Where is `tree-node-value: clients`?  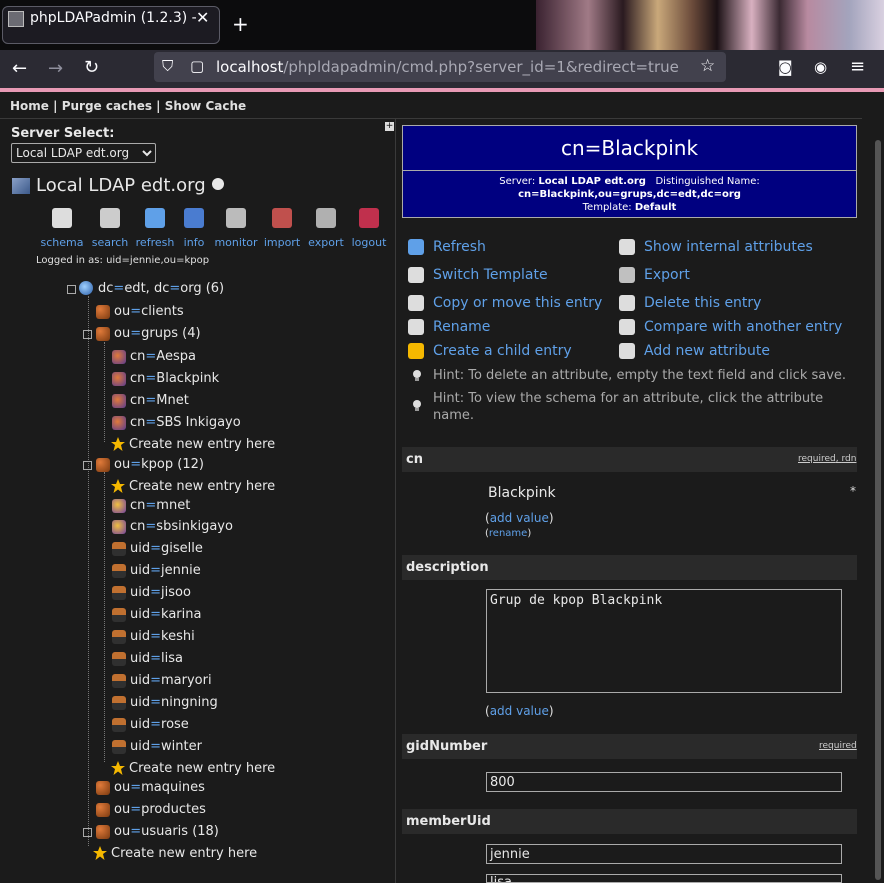 tree-node-value: clients is located at coordinates (162, 311).